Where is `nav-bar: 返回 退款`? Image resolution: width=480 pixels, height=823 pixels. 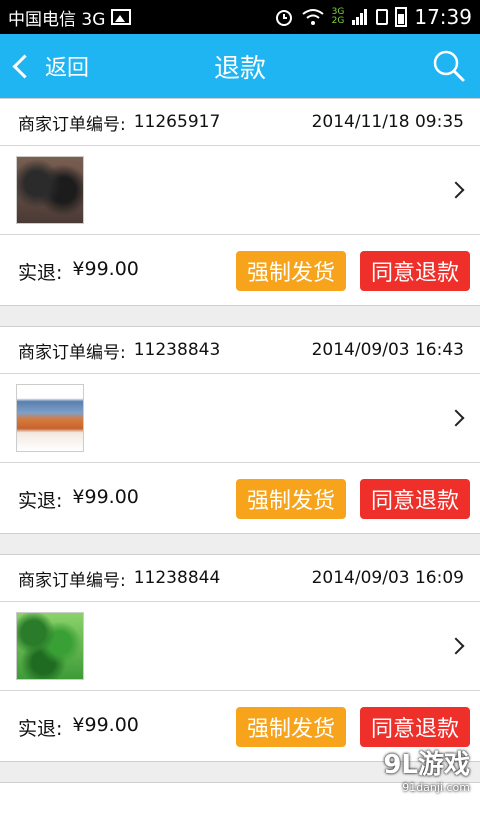
nav-bar: 返回 退款 is located at coordinates (240, 66).